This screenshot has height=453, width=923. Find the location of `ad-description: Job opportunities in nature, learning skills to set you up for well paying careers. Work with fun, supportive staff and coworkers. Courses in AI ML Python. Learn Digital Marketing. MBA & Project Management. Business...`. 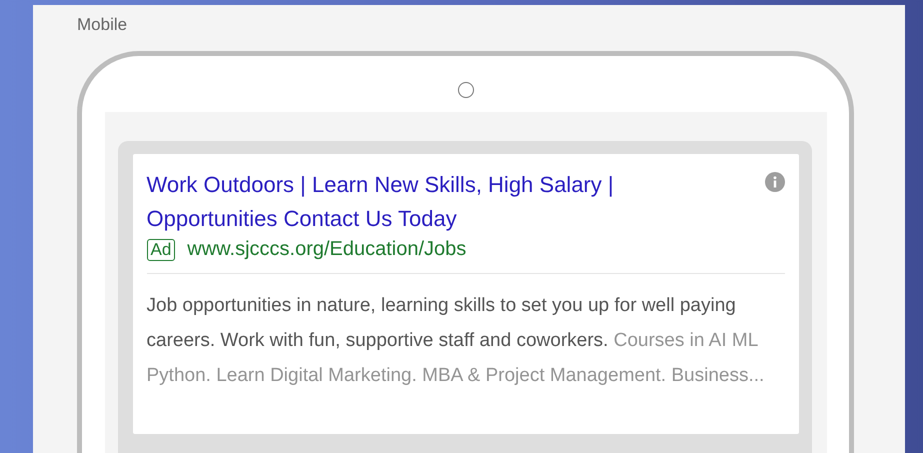

ad-description: Job opportunities in nature, learning skills to set you up for well paying careers. Work with fun, supportive staff and coworkers. Courses in AI ML Python. Learn Digital Marketing. MBA & Project Management. Business... is located at coordinates (456, 341).